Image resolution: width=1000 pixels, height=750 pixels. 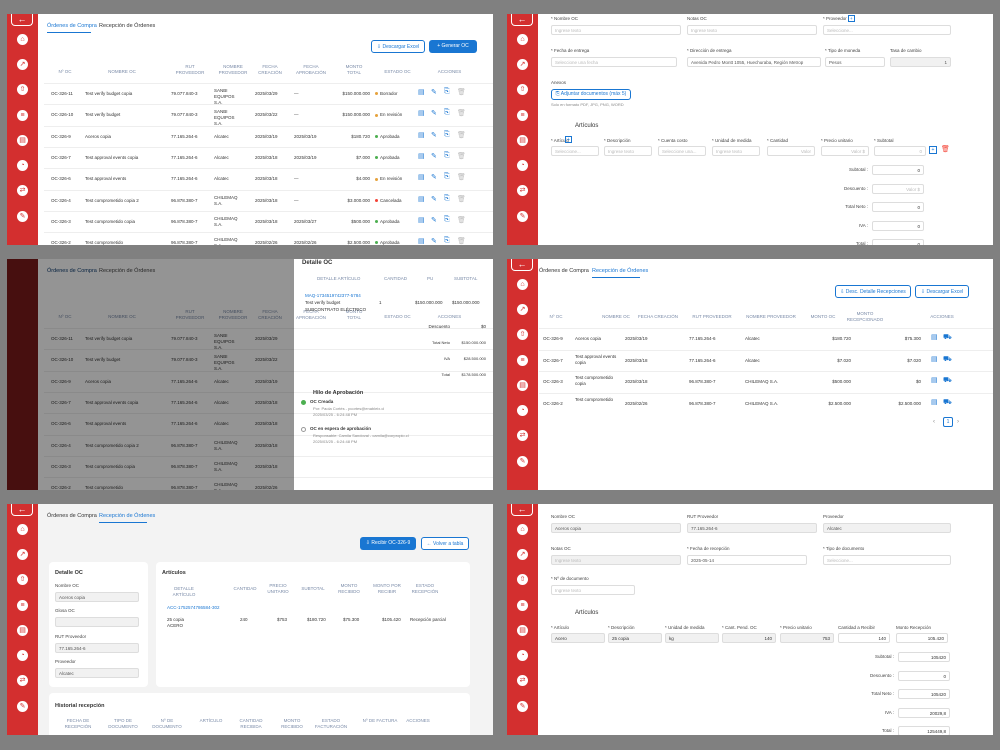 I want to click on modal-overlay, so click(x=150, y=374).